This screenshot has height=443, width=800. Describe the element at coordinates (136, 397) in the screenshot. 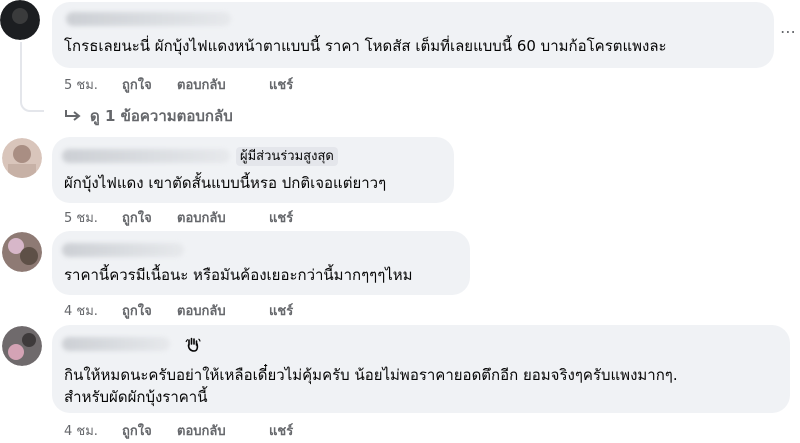

I see `comment-text-line-2: สำหรับผัดผักบุ้งราคานี้` at that location.